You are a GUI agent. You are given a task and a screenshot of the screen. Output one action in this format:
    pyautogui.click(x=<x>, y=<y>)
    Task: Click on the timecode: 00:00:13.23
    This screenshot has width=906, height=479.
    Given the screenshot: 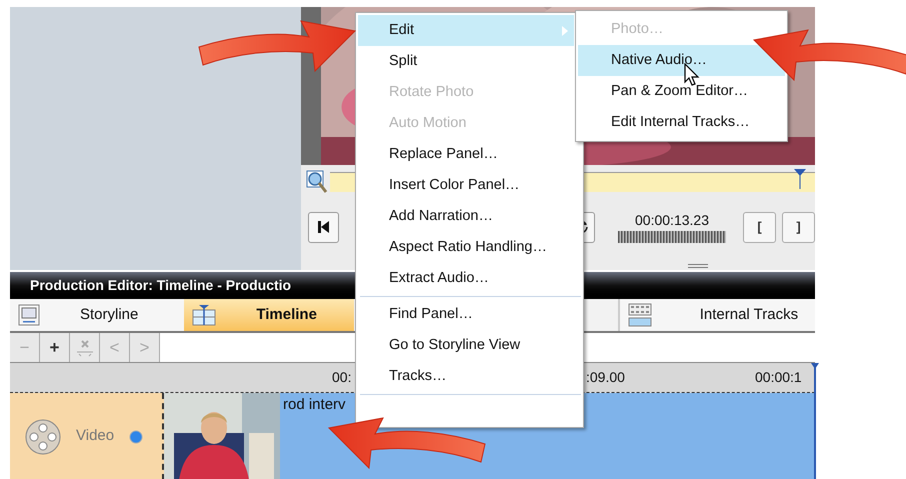 What is the action you would take?
    pyautogui.click(x=672, y=220)
    